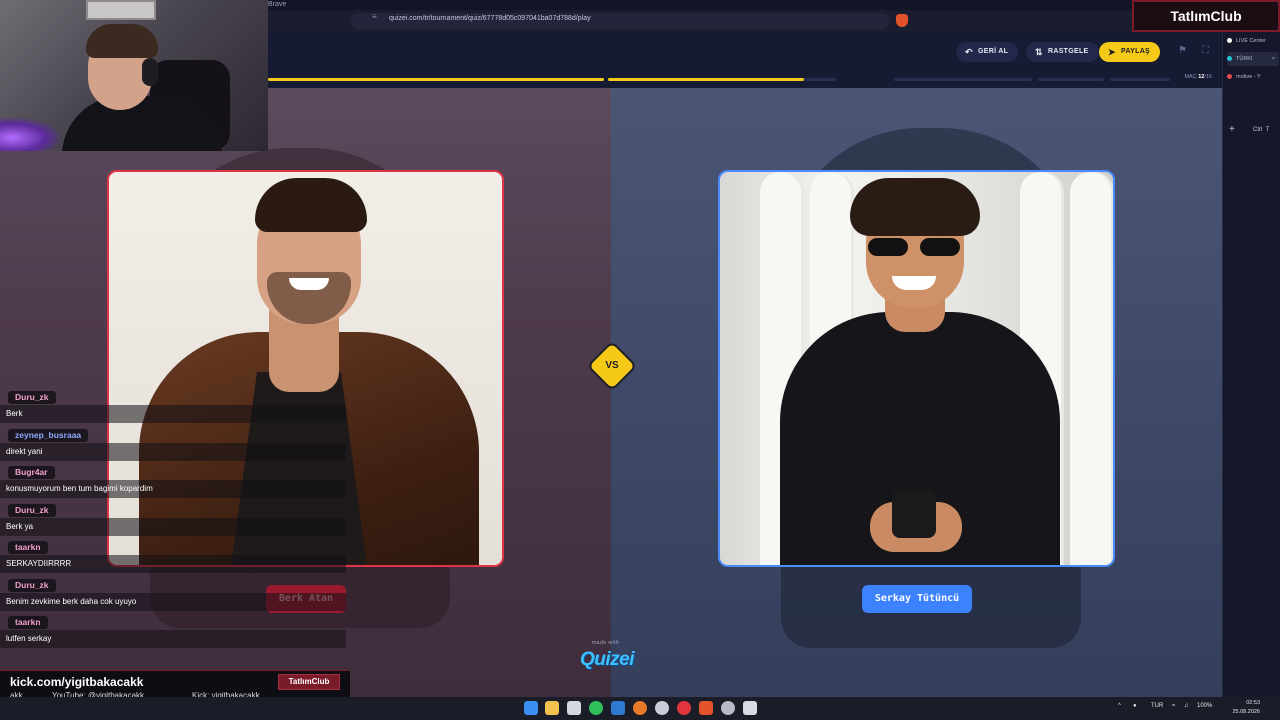 The width and height of the screenshot is (1280, 720). What do you see at coordinates (662, 708) in the screenshot?
I see `chatgpt-icon` at bounding box center [662, 708].